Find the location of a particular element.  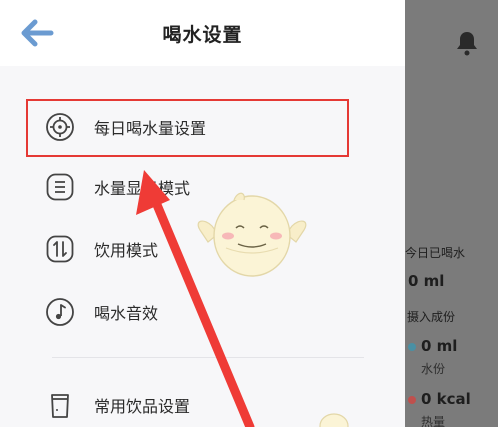

water-value: 0 ml is located at coordinates (439, 346).